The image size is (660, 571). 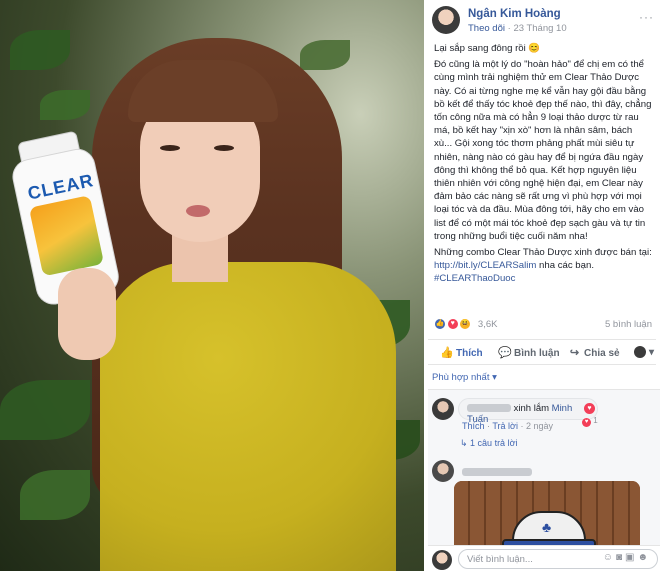 What do you see at coordinates (602, 353) in the screenshot?
I see `share-label: Chia sẻ` at bounding box center [602, 353].